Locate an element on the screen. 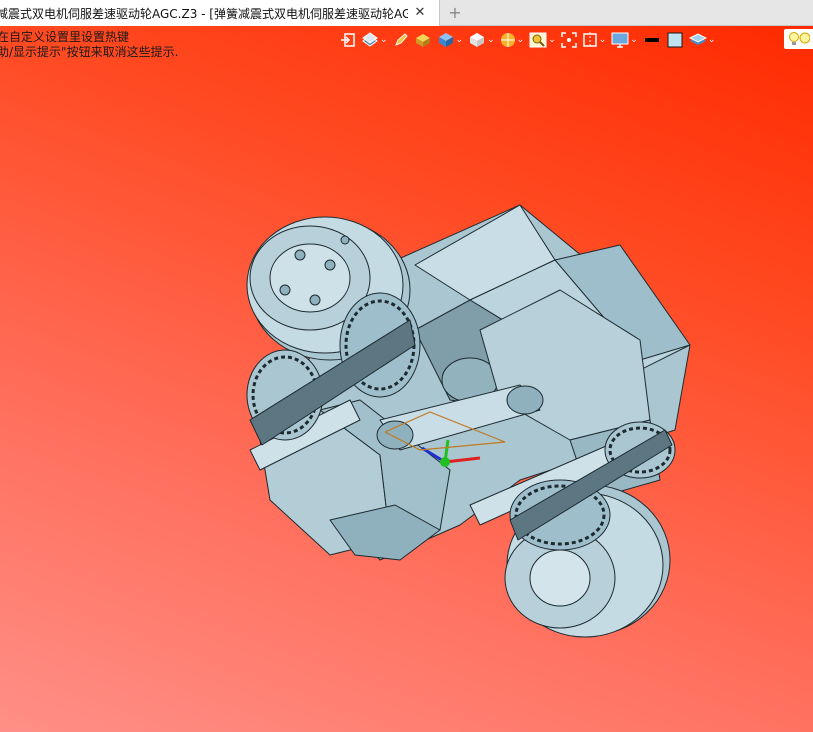 This screenshot has height=732, width=813. section-view-icon is located at coordinates (589, 40).